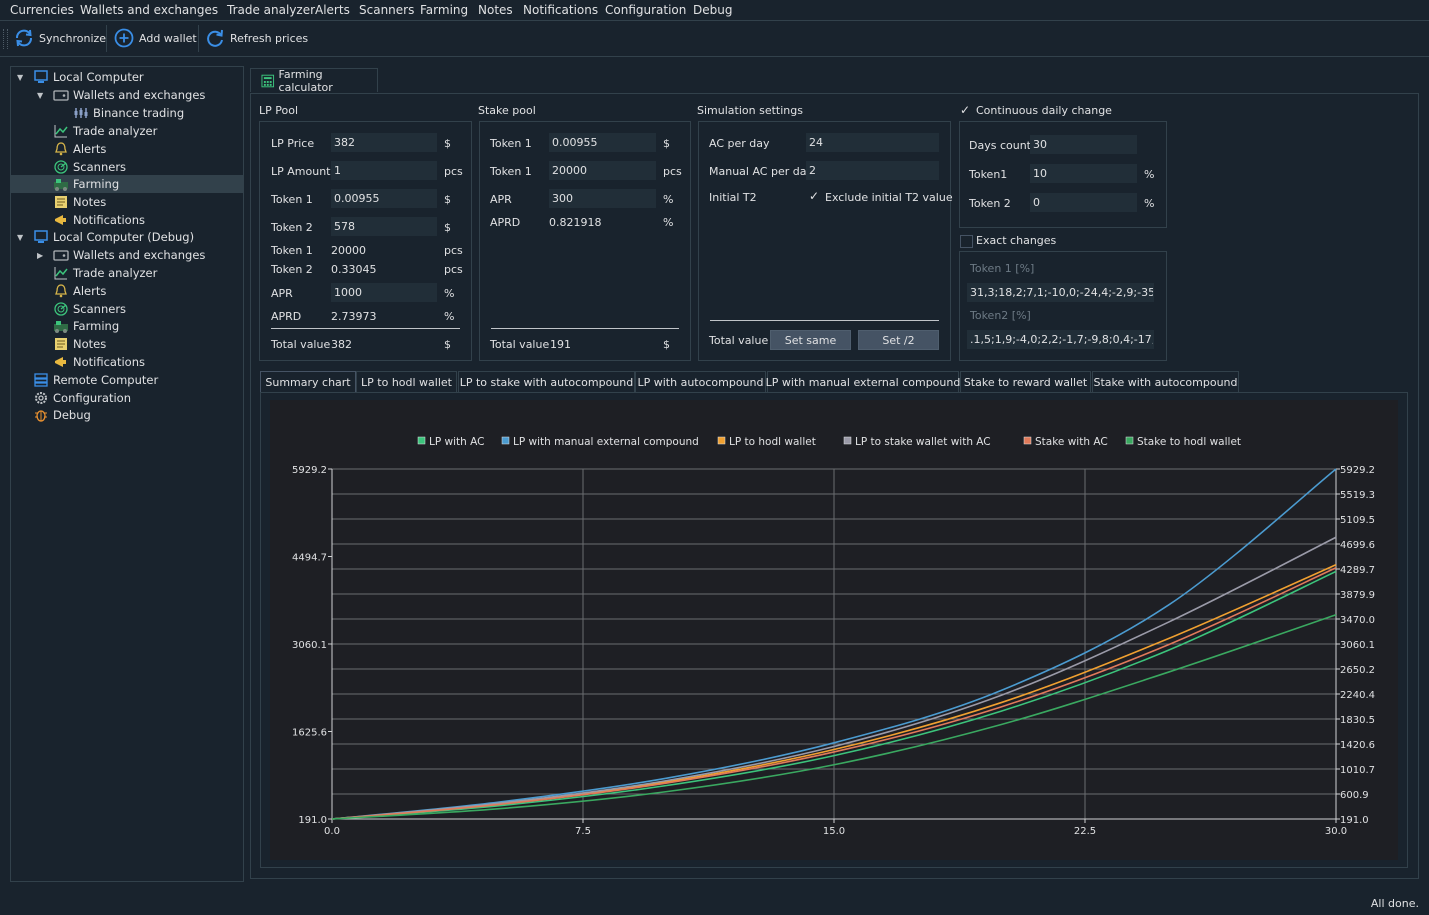  Describe the element at coordinates (560, 10) in the screenshot. I see `menu-notifications: Notifications` at that location.